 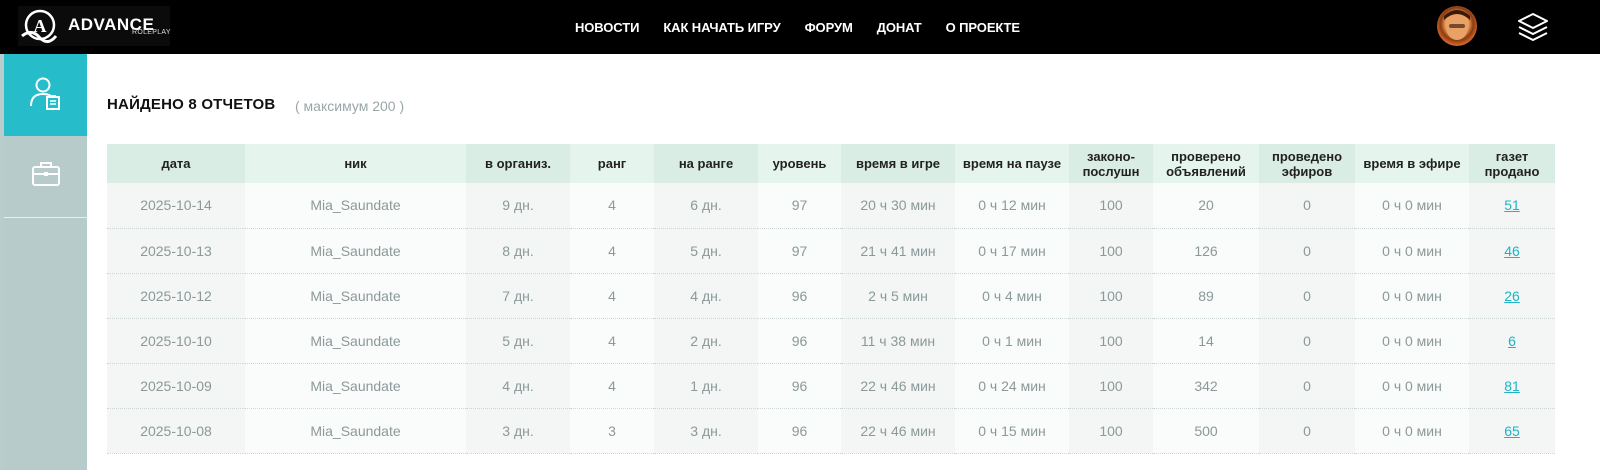 I want to click on page-subtitle: ( максимум 200 ), so click(x=350, y=106).